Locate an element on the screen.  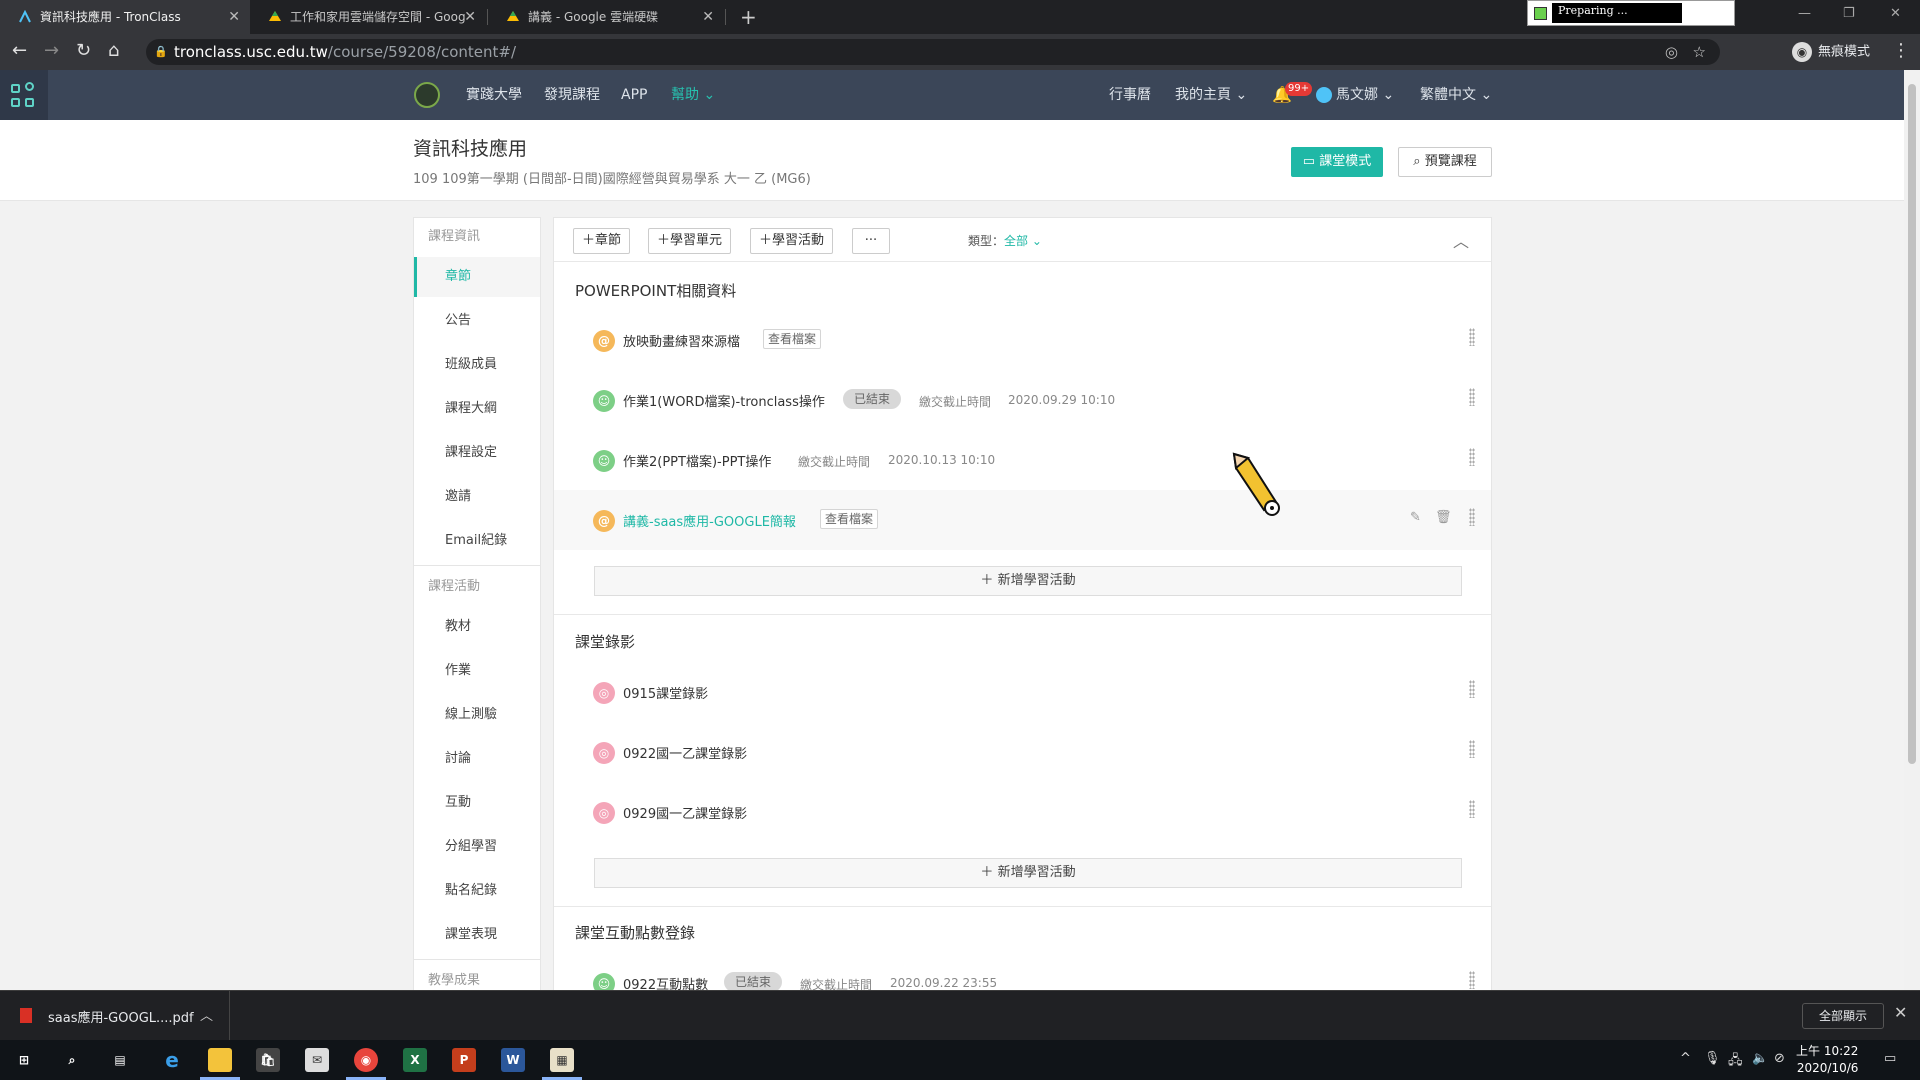
activity-name: 0915課堂錄影 is located at coordinates (665, 692).